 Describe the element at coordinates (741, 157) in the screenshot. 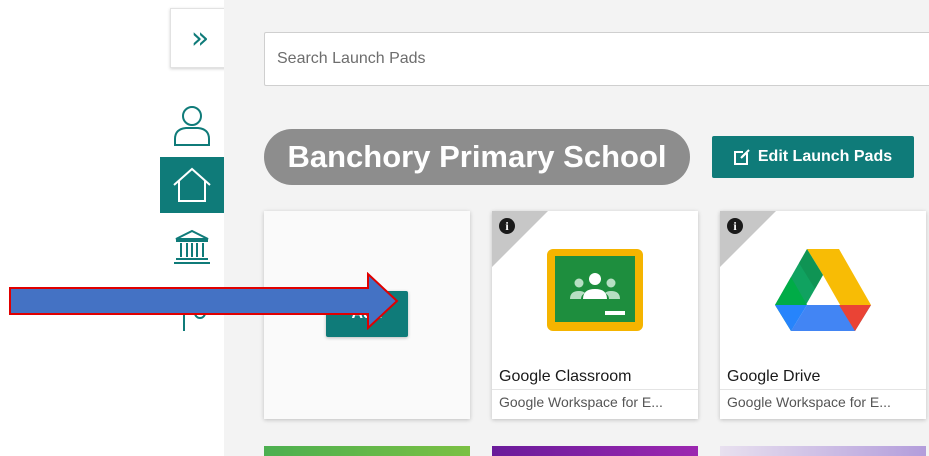

I see `edit-icon` at that location.